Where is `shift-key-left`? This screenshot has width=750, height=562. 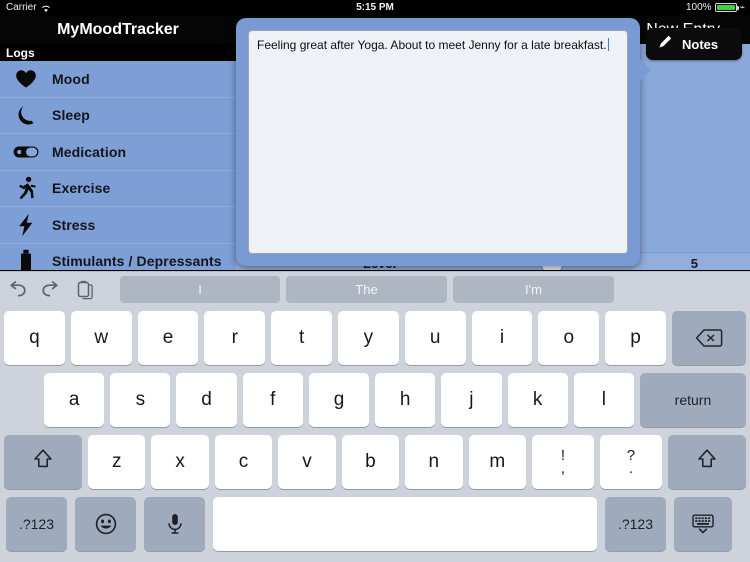 shift-key-left is located at coordinates (43, 462).